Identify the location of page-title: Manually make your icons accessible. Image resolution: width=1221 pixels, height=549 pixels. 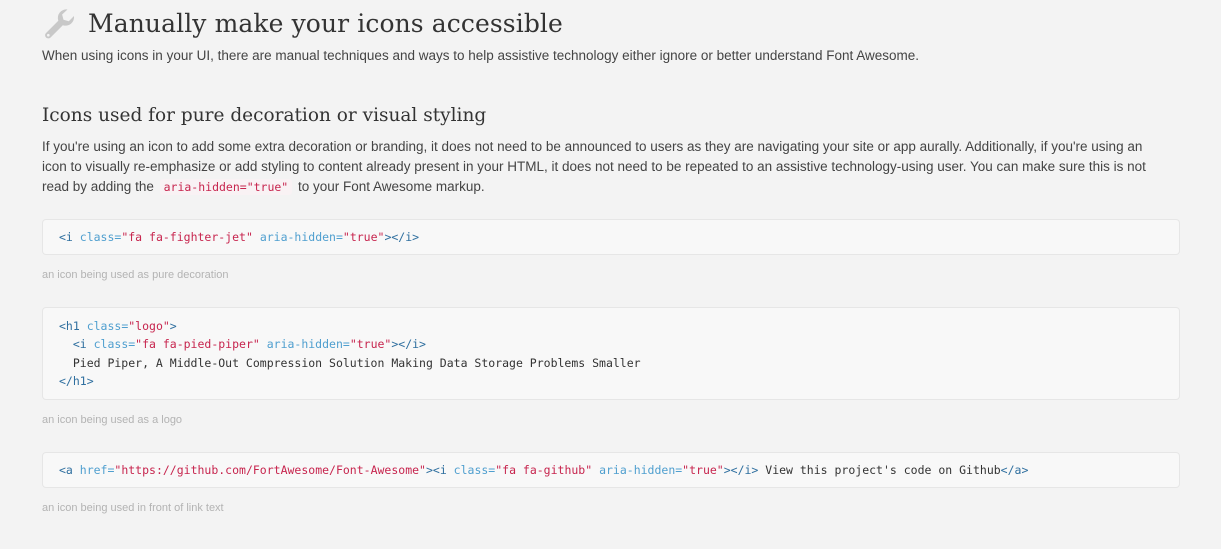
(325, 23).